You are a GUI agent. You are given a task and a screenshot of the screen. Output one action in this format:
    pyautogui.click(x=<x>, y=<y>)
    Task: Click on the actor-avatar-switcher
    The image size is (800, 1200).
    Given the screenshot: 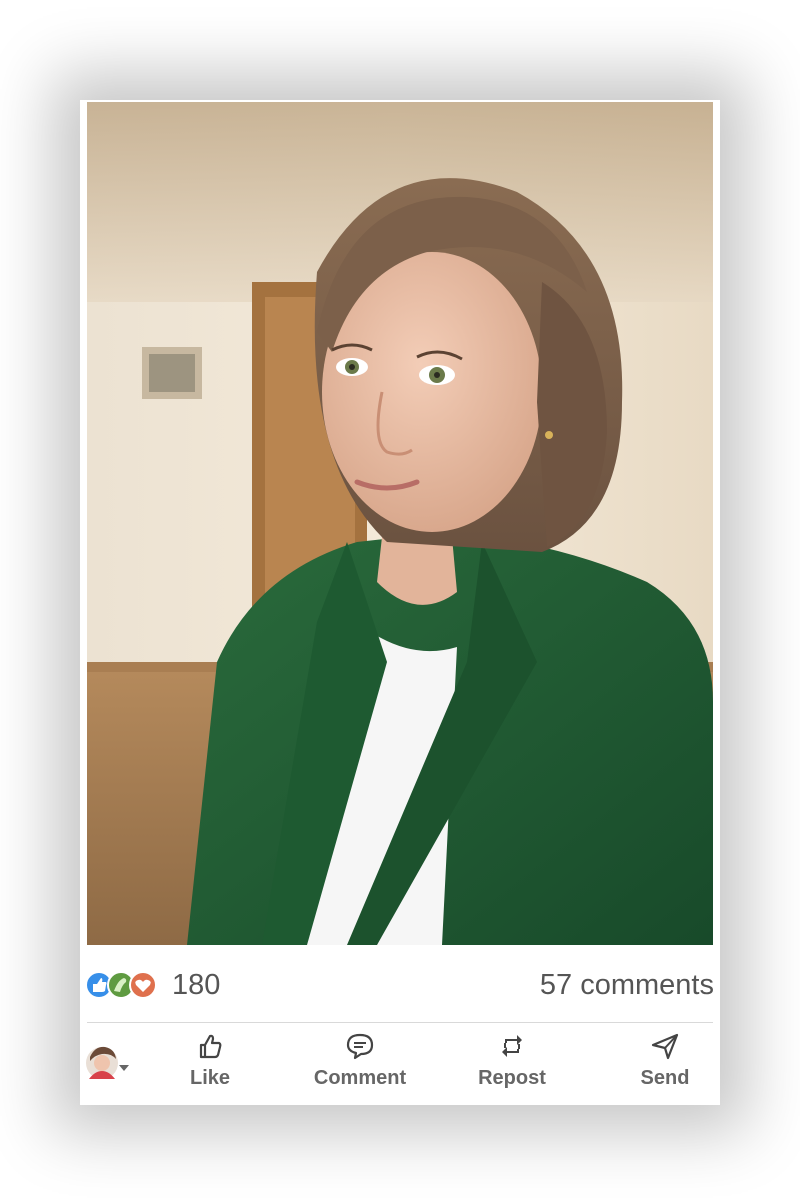 What is the action you would take?
    pyautogui.click(x=110, y=1063)
    